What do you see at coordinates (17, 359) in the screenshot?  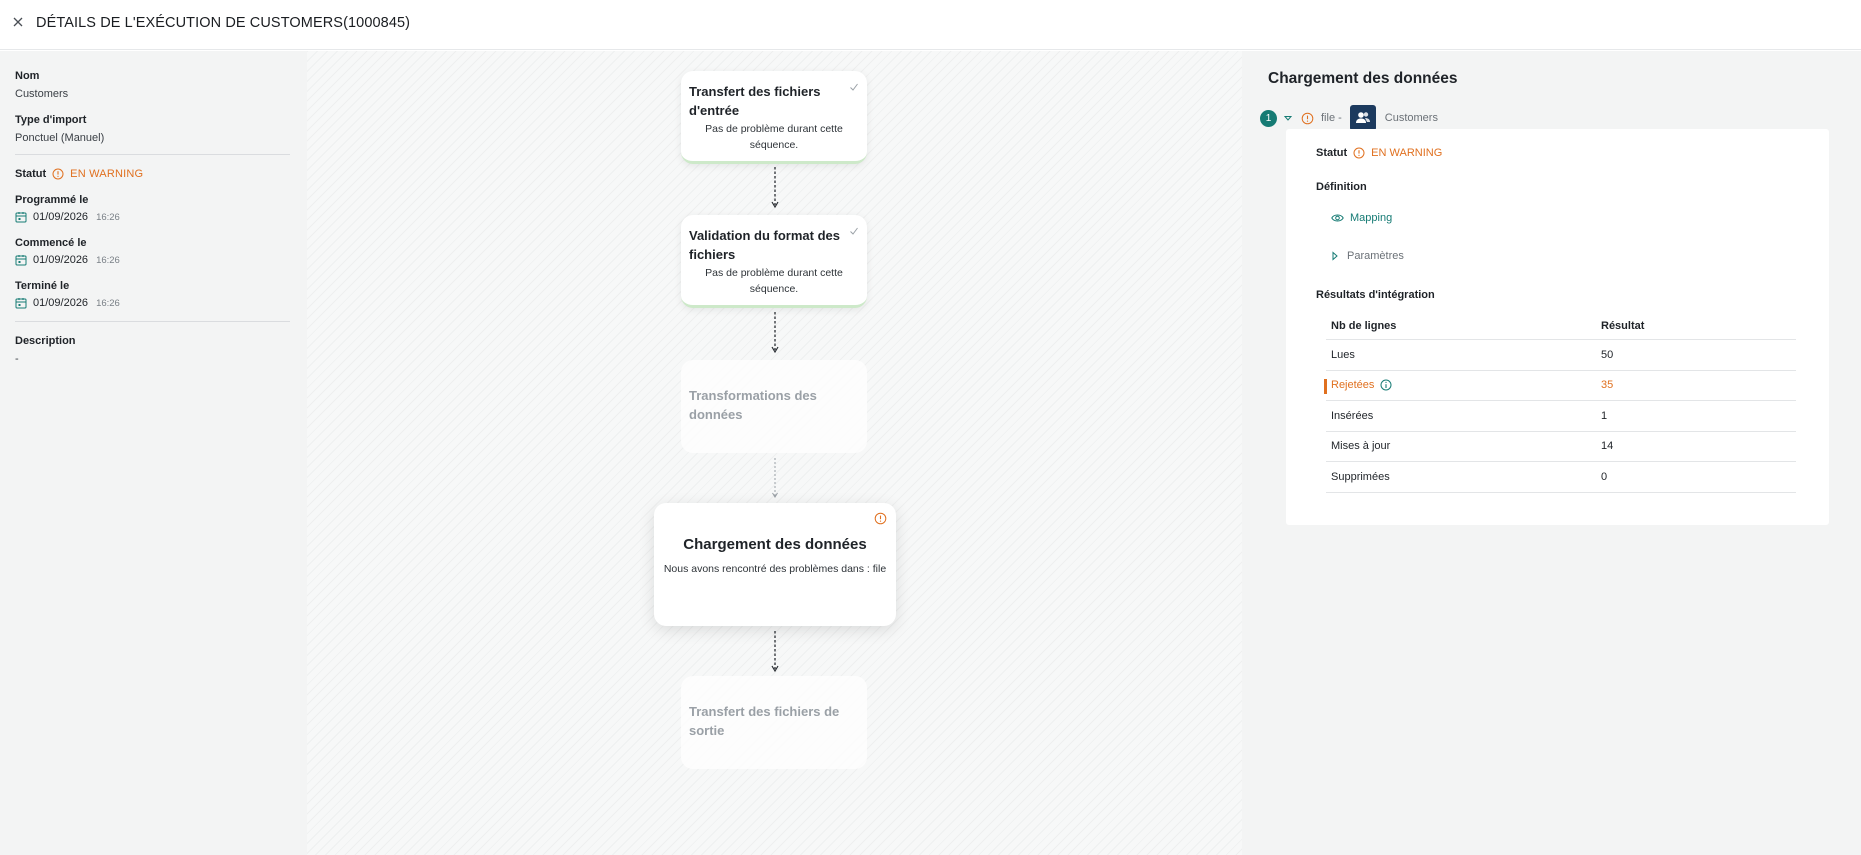 I see `description-value: -` at bounding box center [17, 359].